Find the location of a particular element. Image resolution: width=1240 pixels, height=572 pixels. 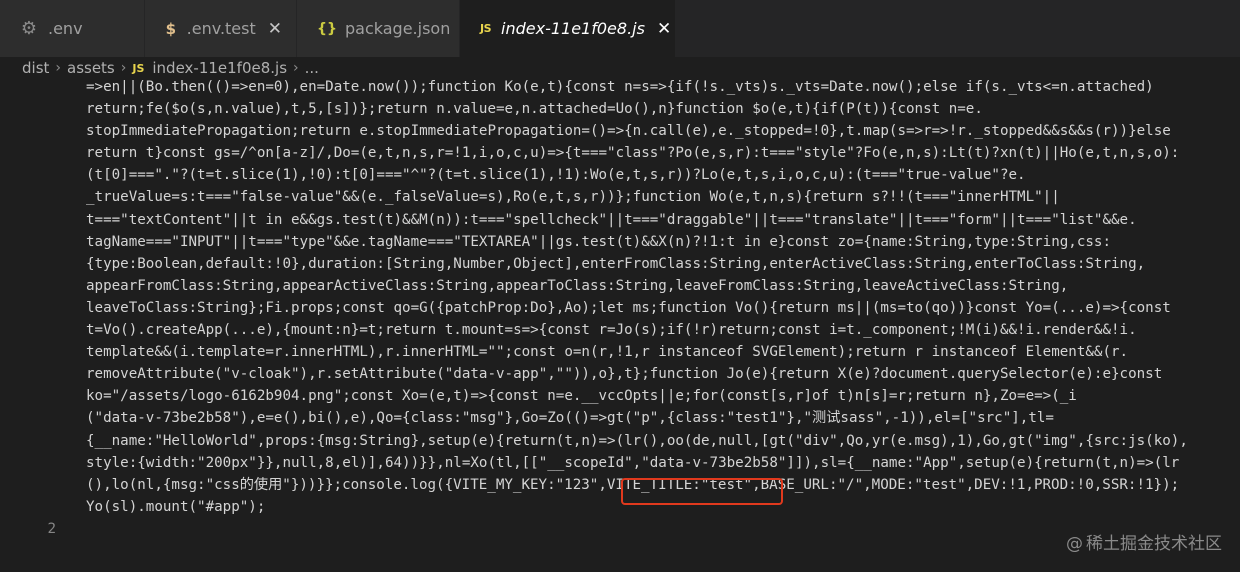

juejin-logo-icon: @ is located at coordinates (1074, 544).